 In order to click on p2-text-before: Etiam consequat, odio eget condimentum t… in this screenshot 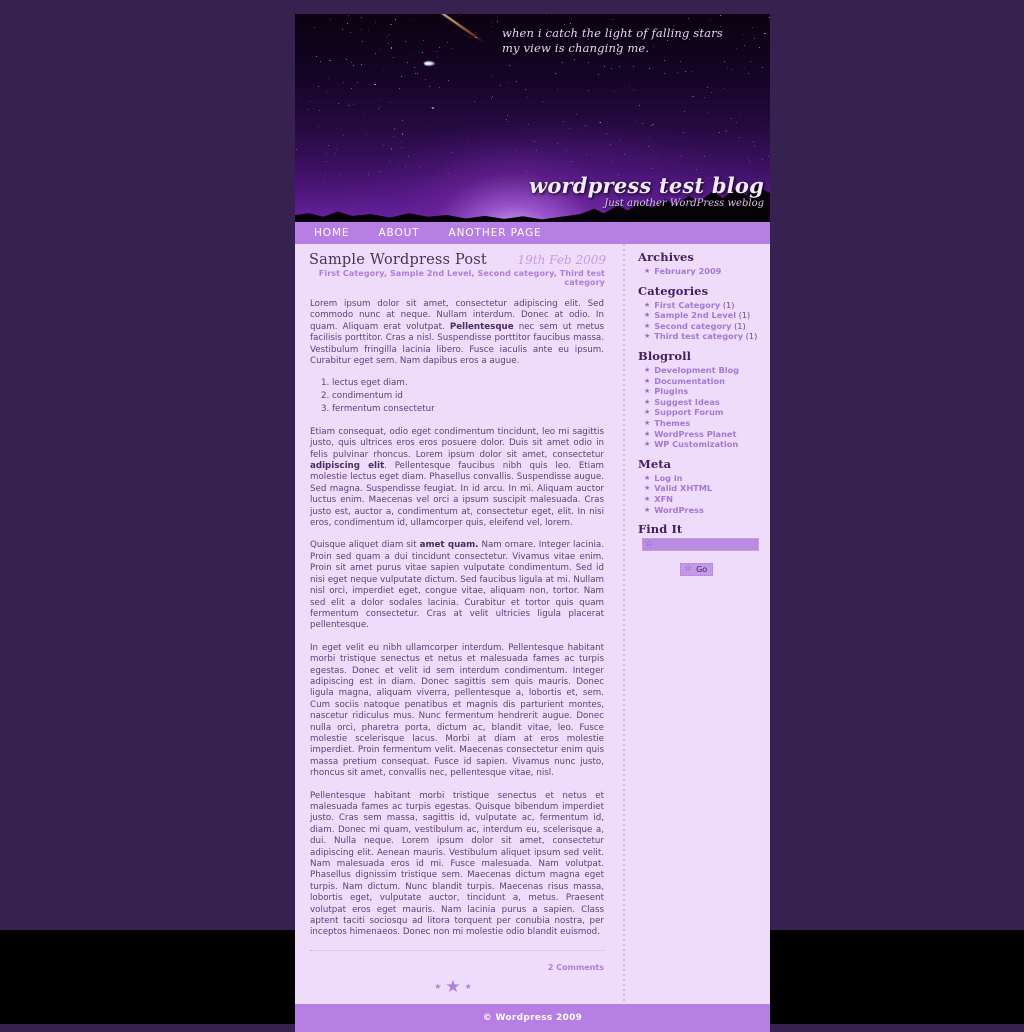, I will do `click(457, 443)`.